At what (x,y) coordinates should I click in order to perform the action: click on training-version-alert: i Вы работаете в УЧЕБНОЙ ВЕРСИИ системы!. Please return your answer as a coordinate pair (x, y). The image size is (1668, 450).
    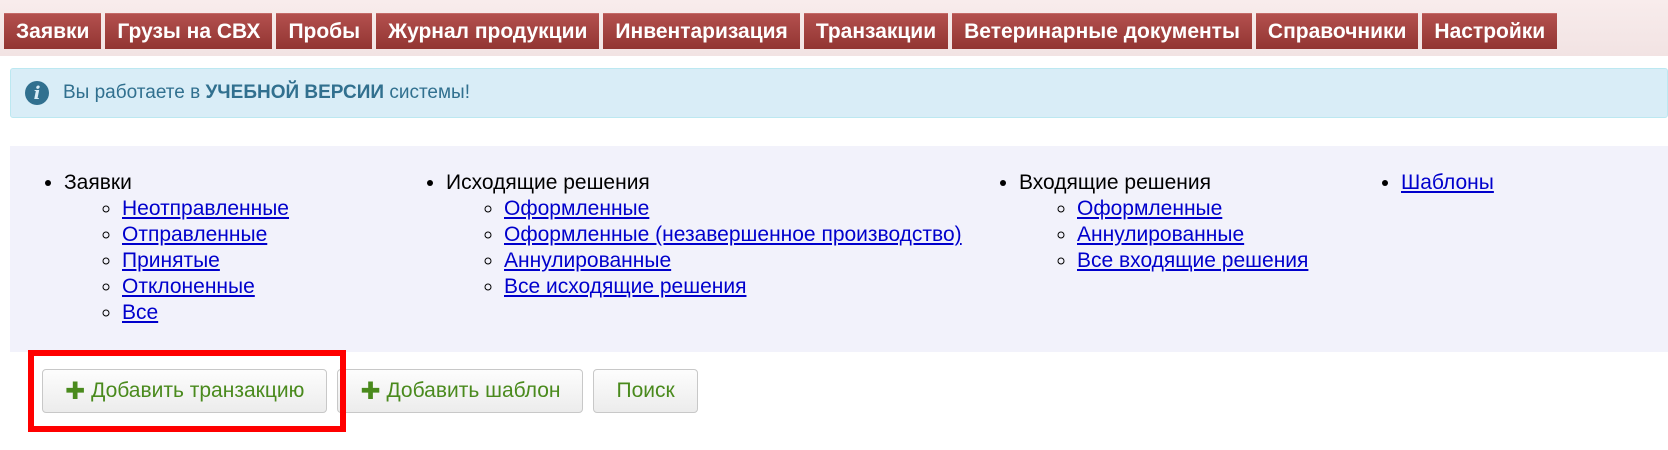
    Looking at the image, I should click on (839, 93).